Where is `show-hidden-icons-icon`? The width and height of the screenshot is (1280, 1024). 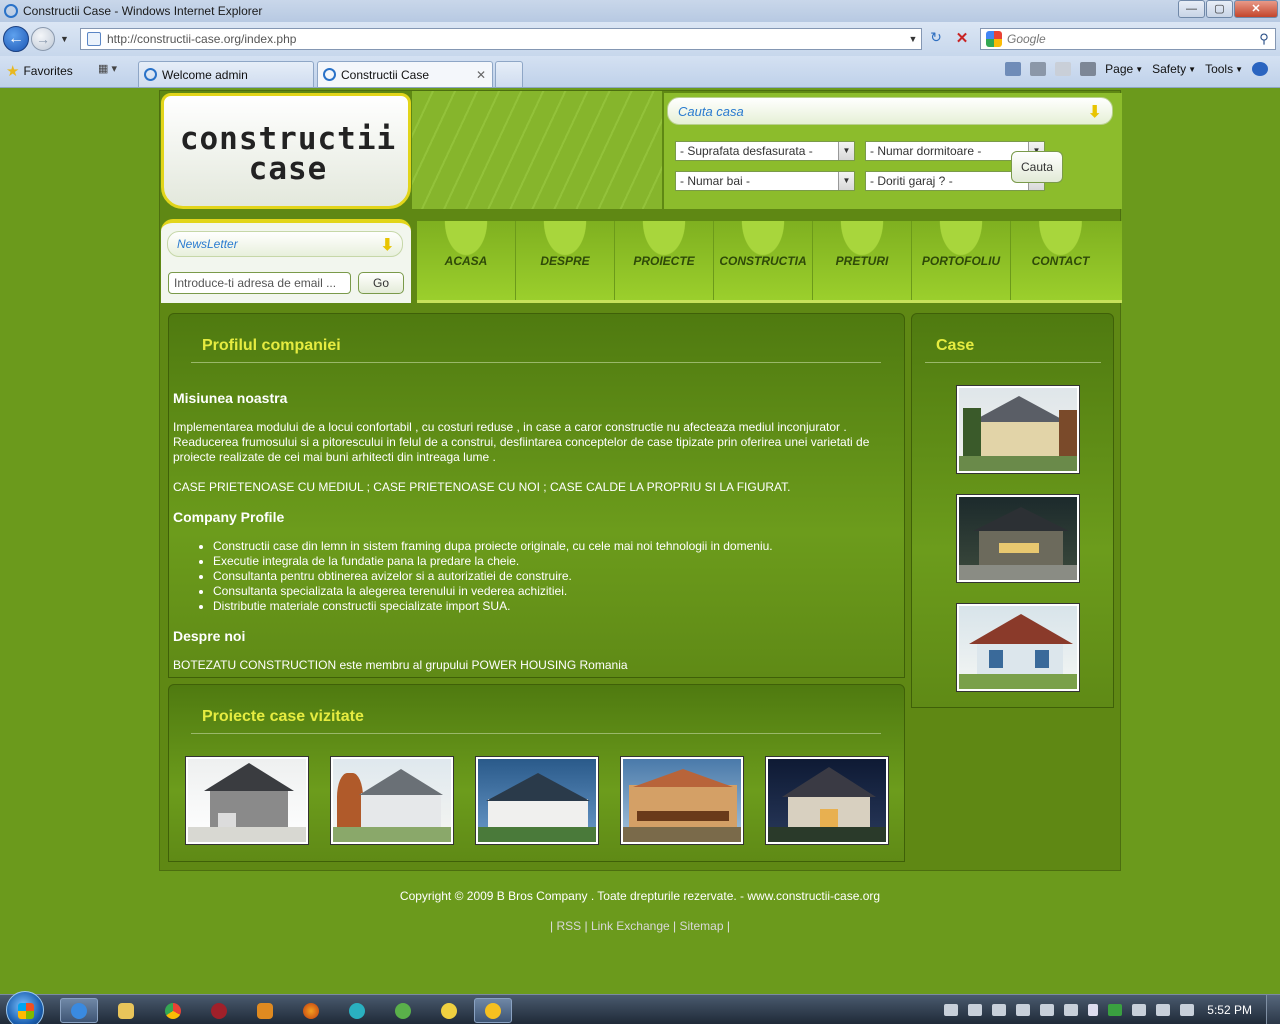 show-hidden-icons-icon is located at coordinates (1093, 1010).